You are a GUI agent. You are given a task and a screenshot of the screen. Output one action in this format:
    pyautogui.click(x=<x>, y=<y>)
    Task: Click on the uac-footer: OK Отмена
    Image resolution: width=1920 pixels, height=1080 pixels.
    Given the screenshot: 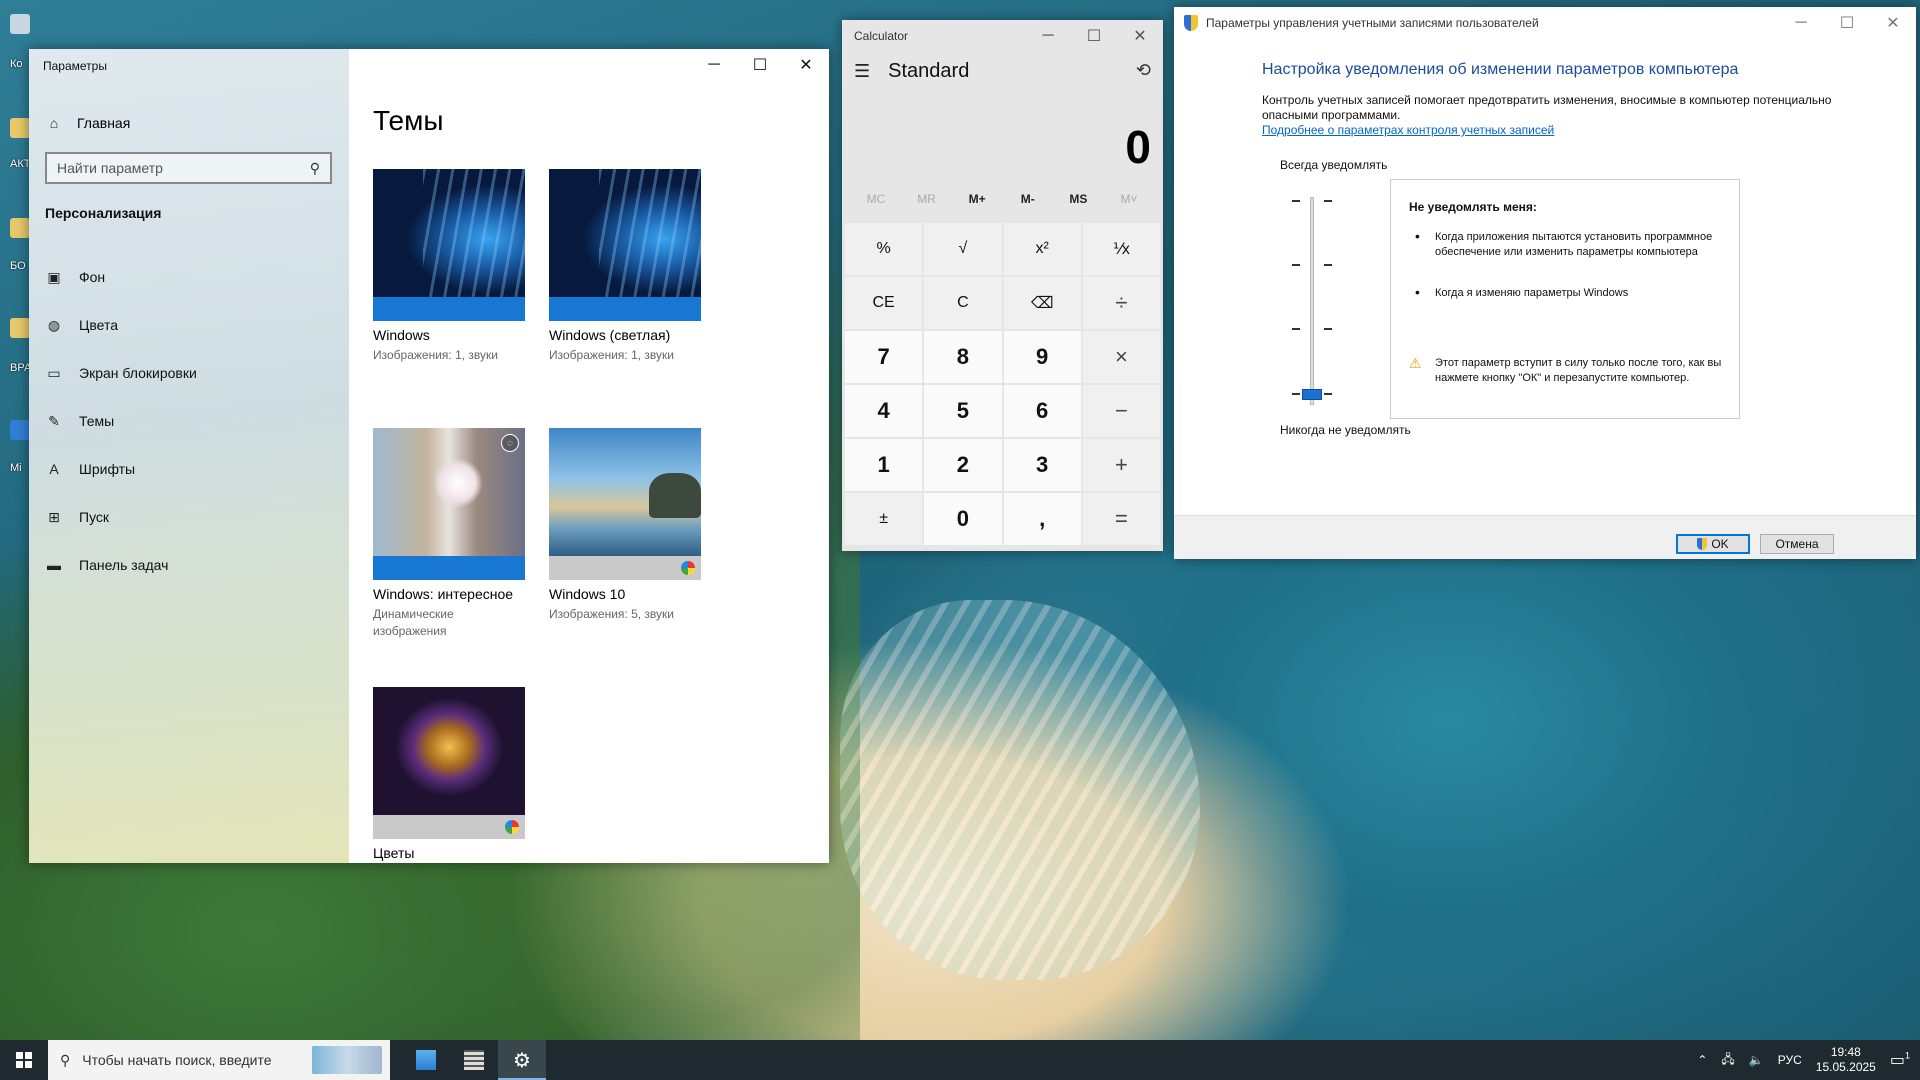 What is the action you would take?
    pyautogui.click(x=1545, y=537)
    